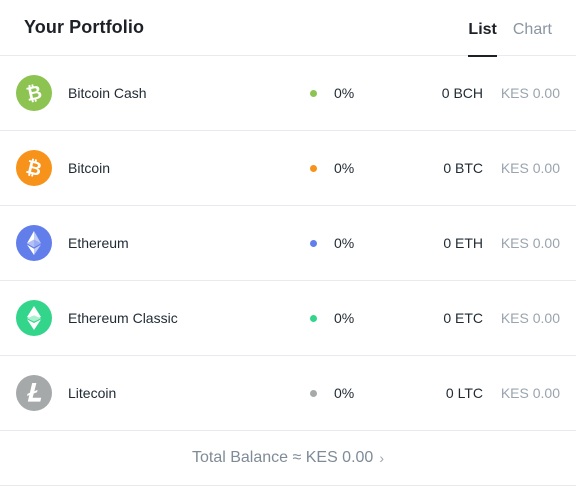 The width and height of the screenshot is (576, 486). I want to click on asset-amount: 0 BTC, so click(463, 168).